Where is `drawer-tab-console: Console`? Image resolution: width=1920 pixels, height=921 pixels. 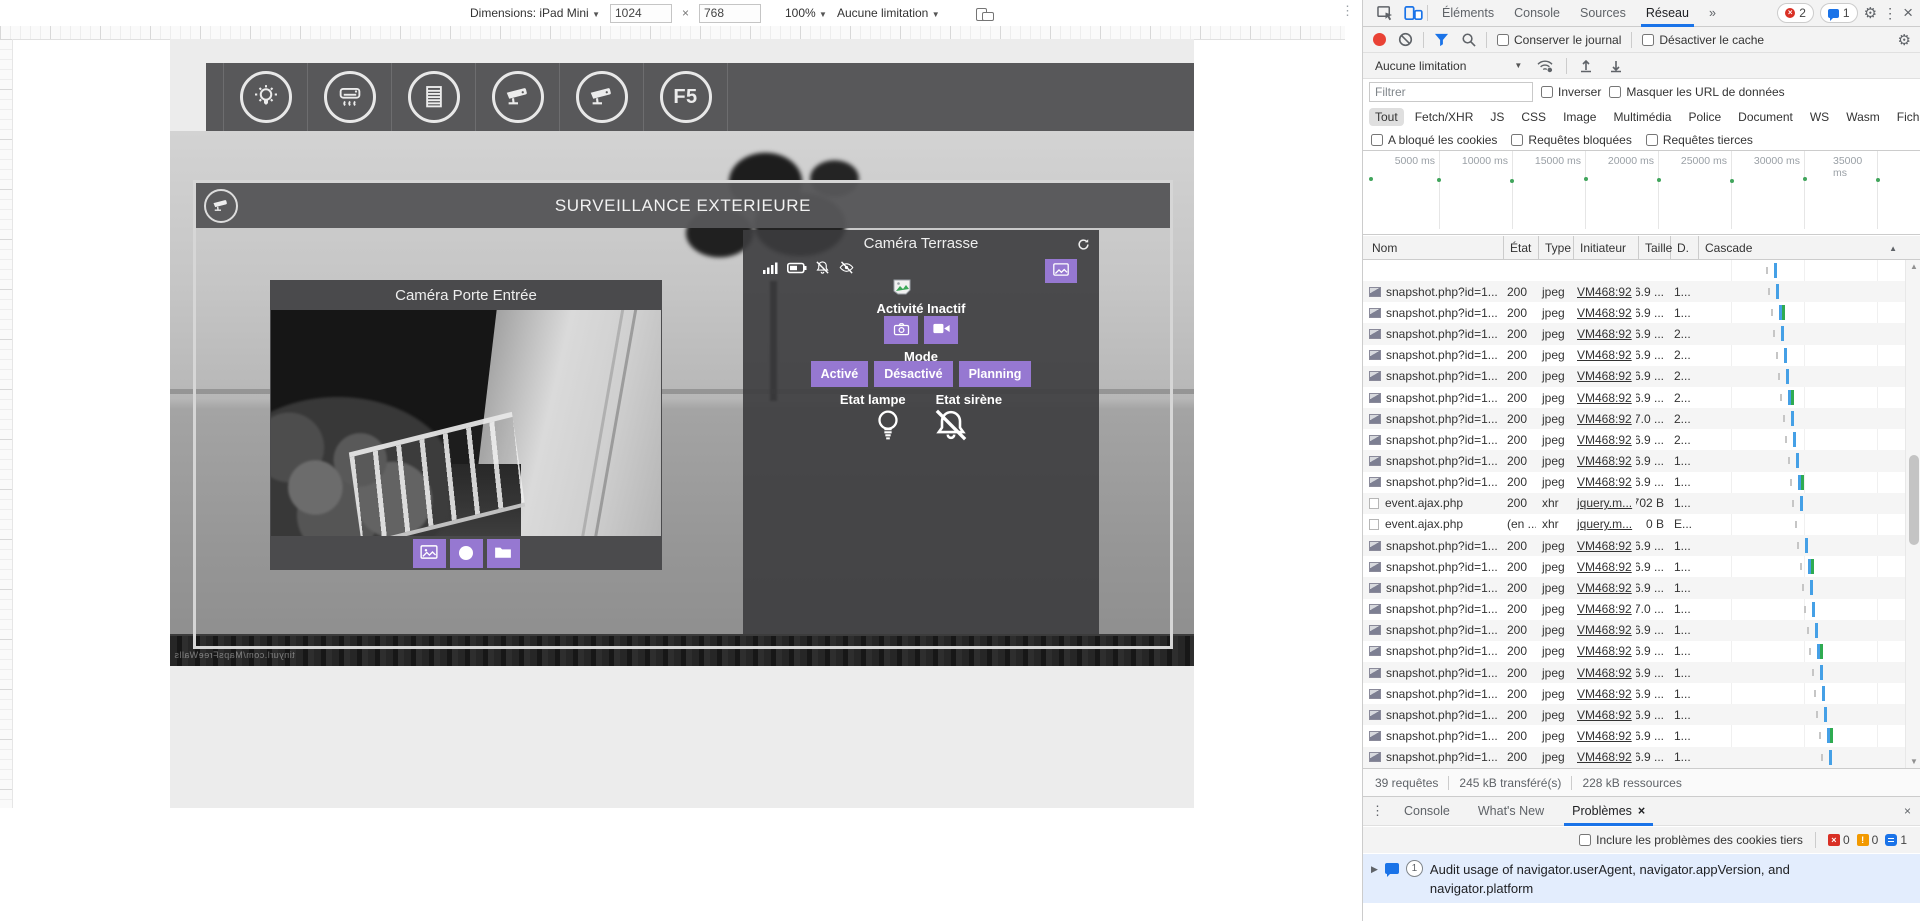
drawer-tab-console: Console is located at coordinates (1427, 811).